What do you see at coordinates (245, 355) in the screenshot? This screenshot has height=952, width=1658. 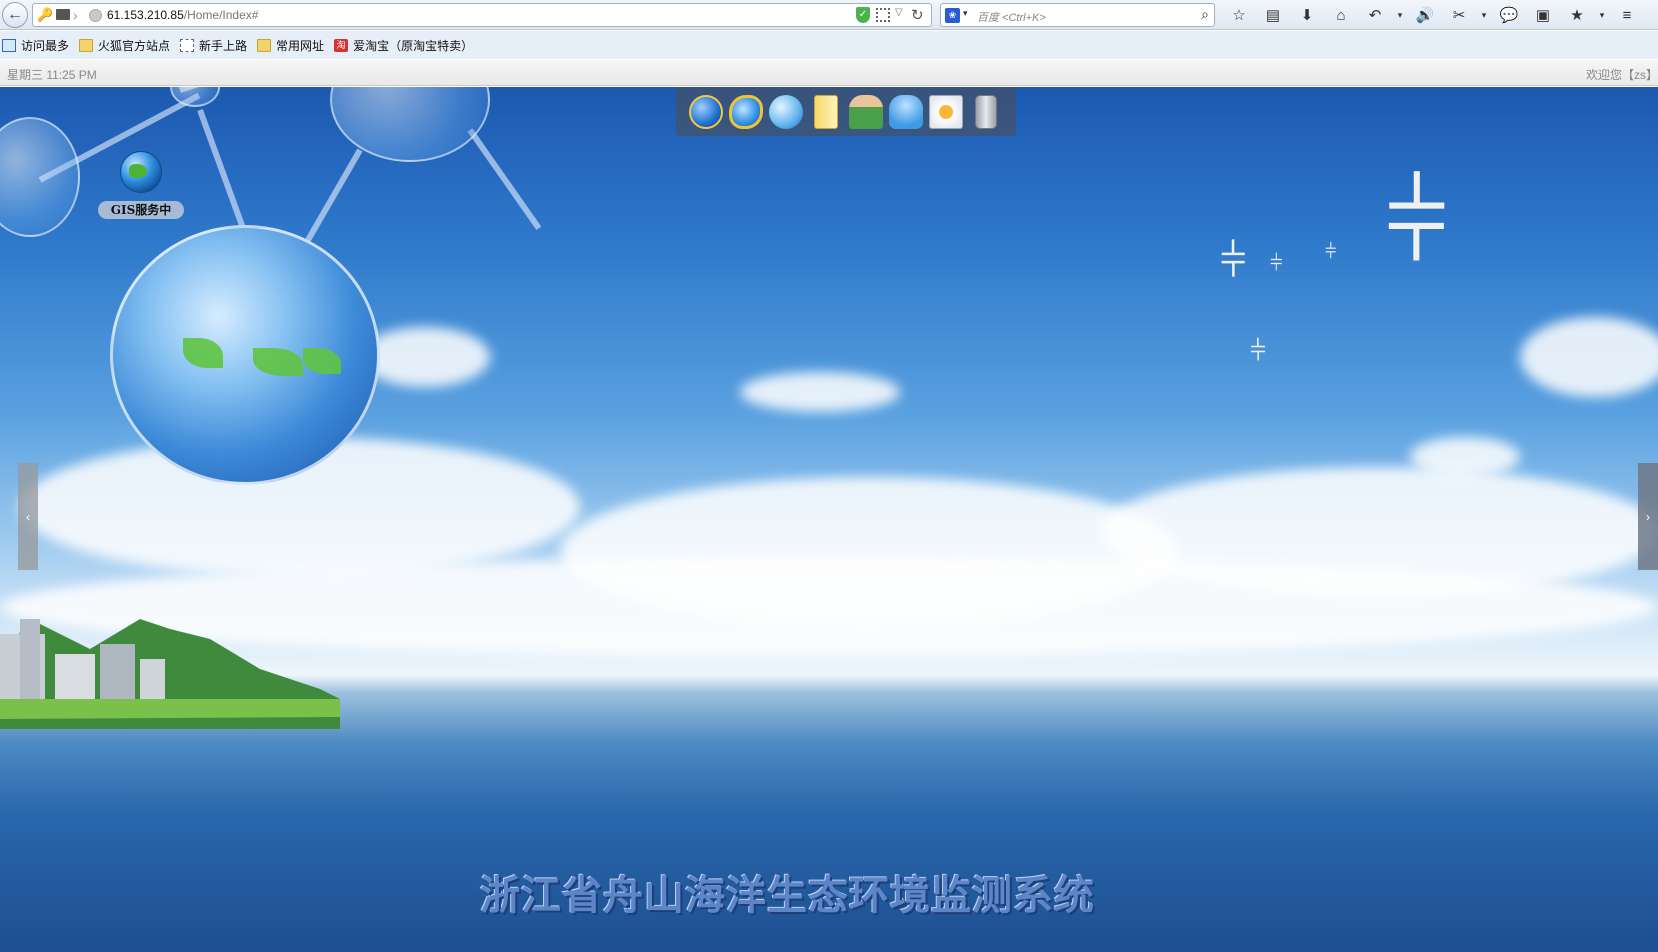 I see `globe-illustration` at bounding box center [245, 355].